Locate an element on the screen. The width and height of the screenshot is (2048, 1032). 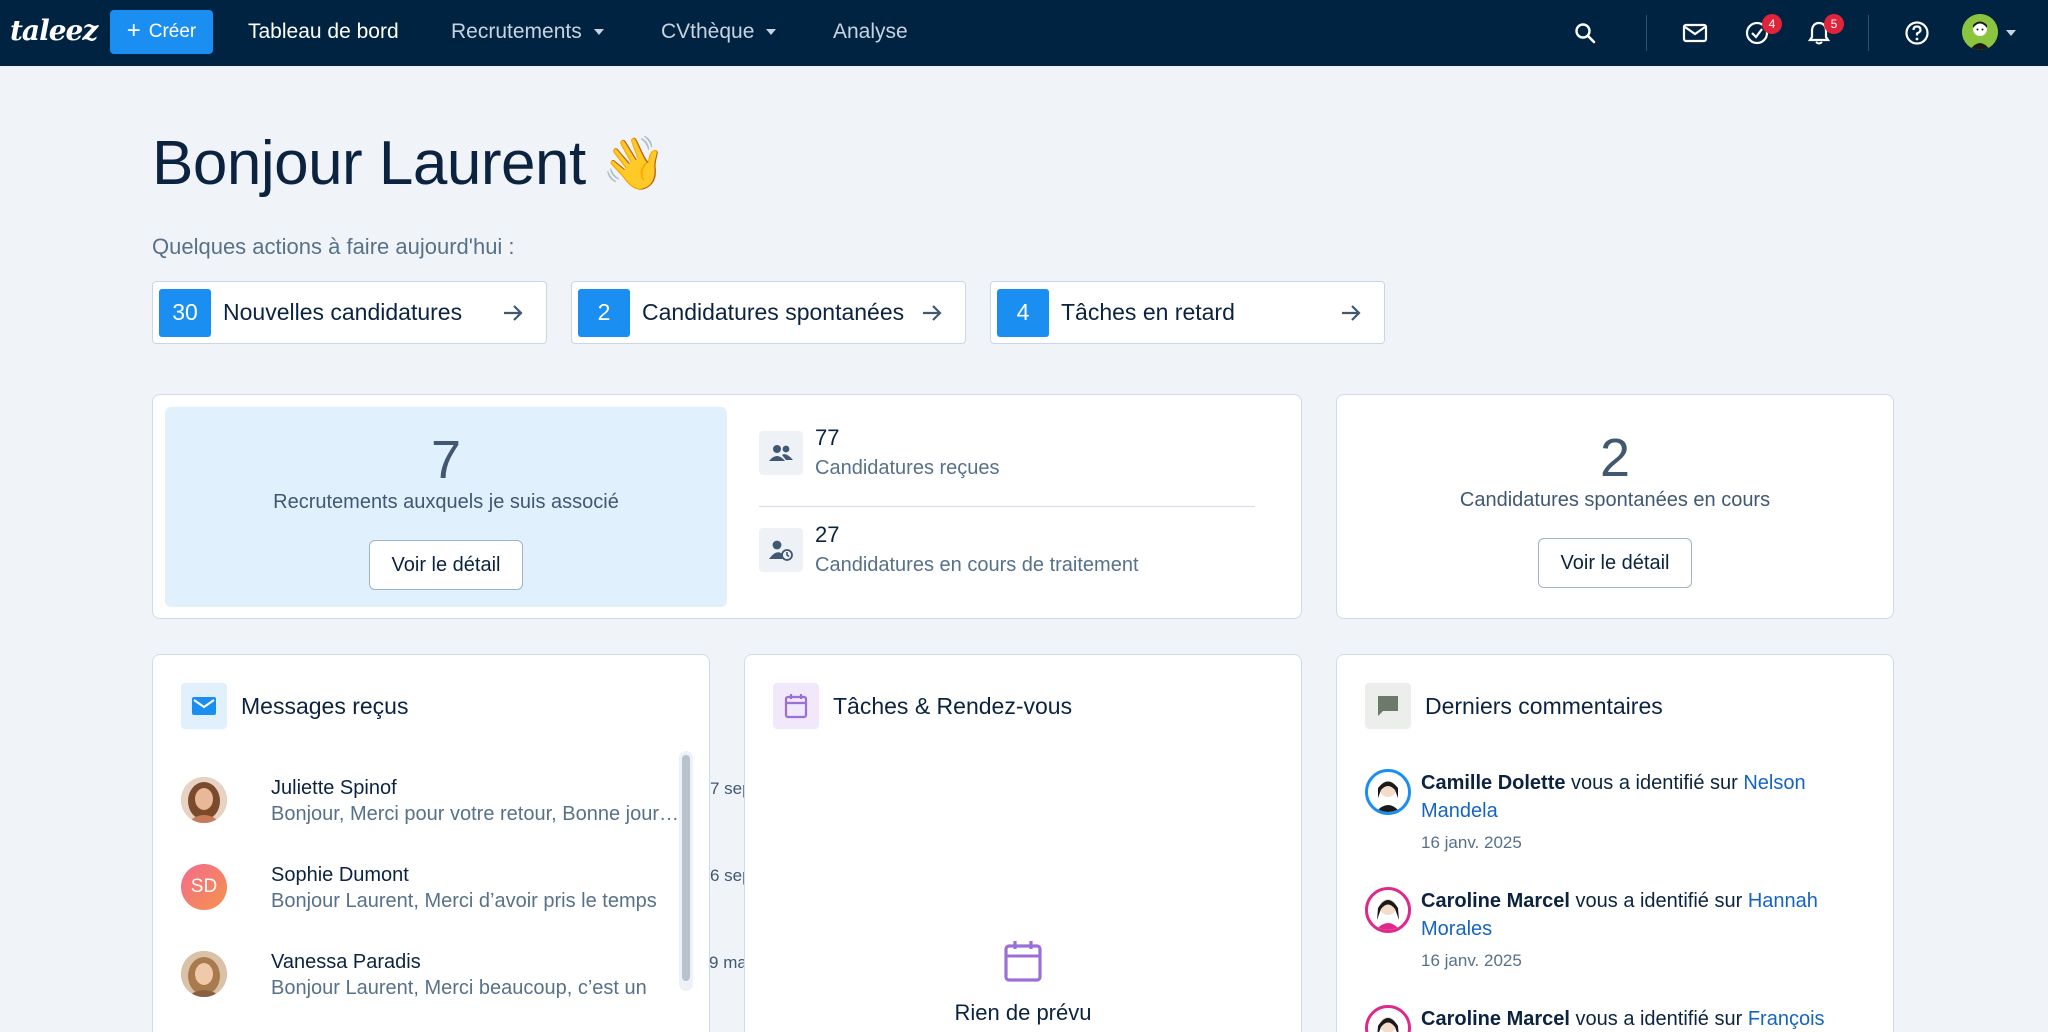
avatar-initials: SD is located at coordinates (204, 886).